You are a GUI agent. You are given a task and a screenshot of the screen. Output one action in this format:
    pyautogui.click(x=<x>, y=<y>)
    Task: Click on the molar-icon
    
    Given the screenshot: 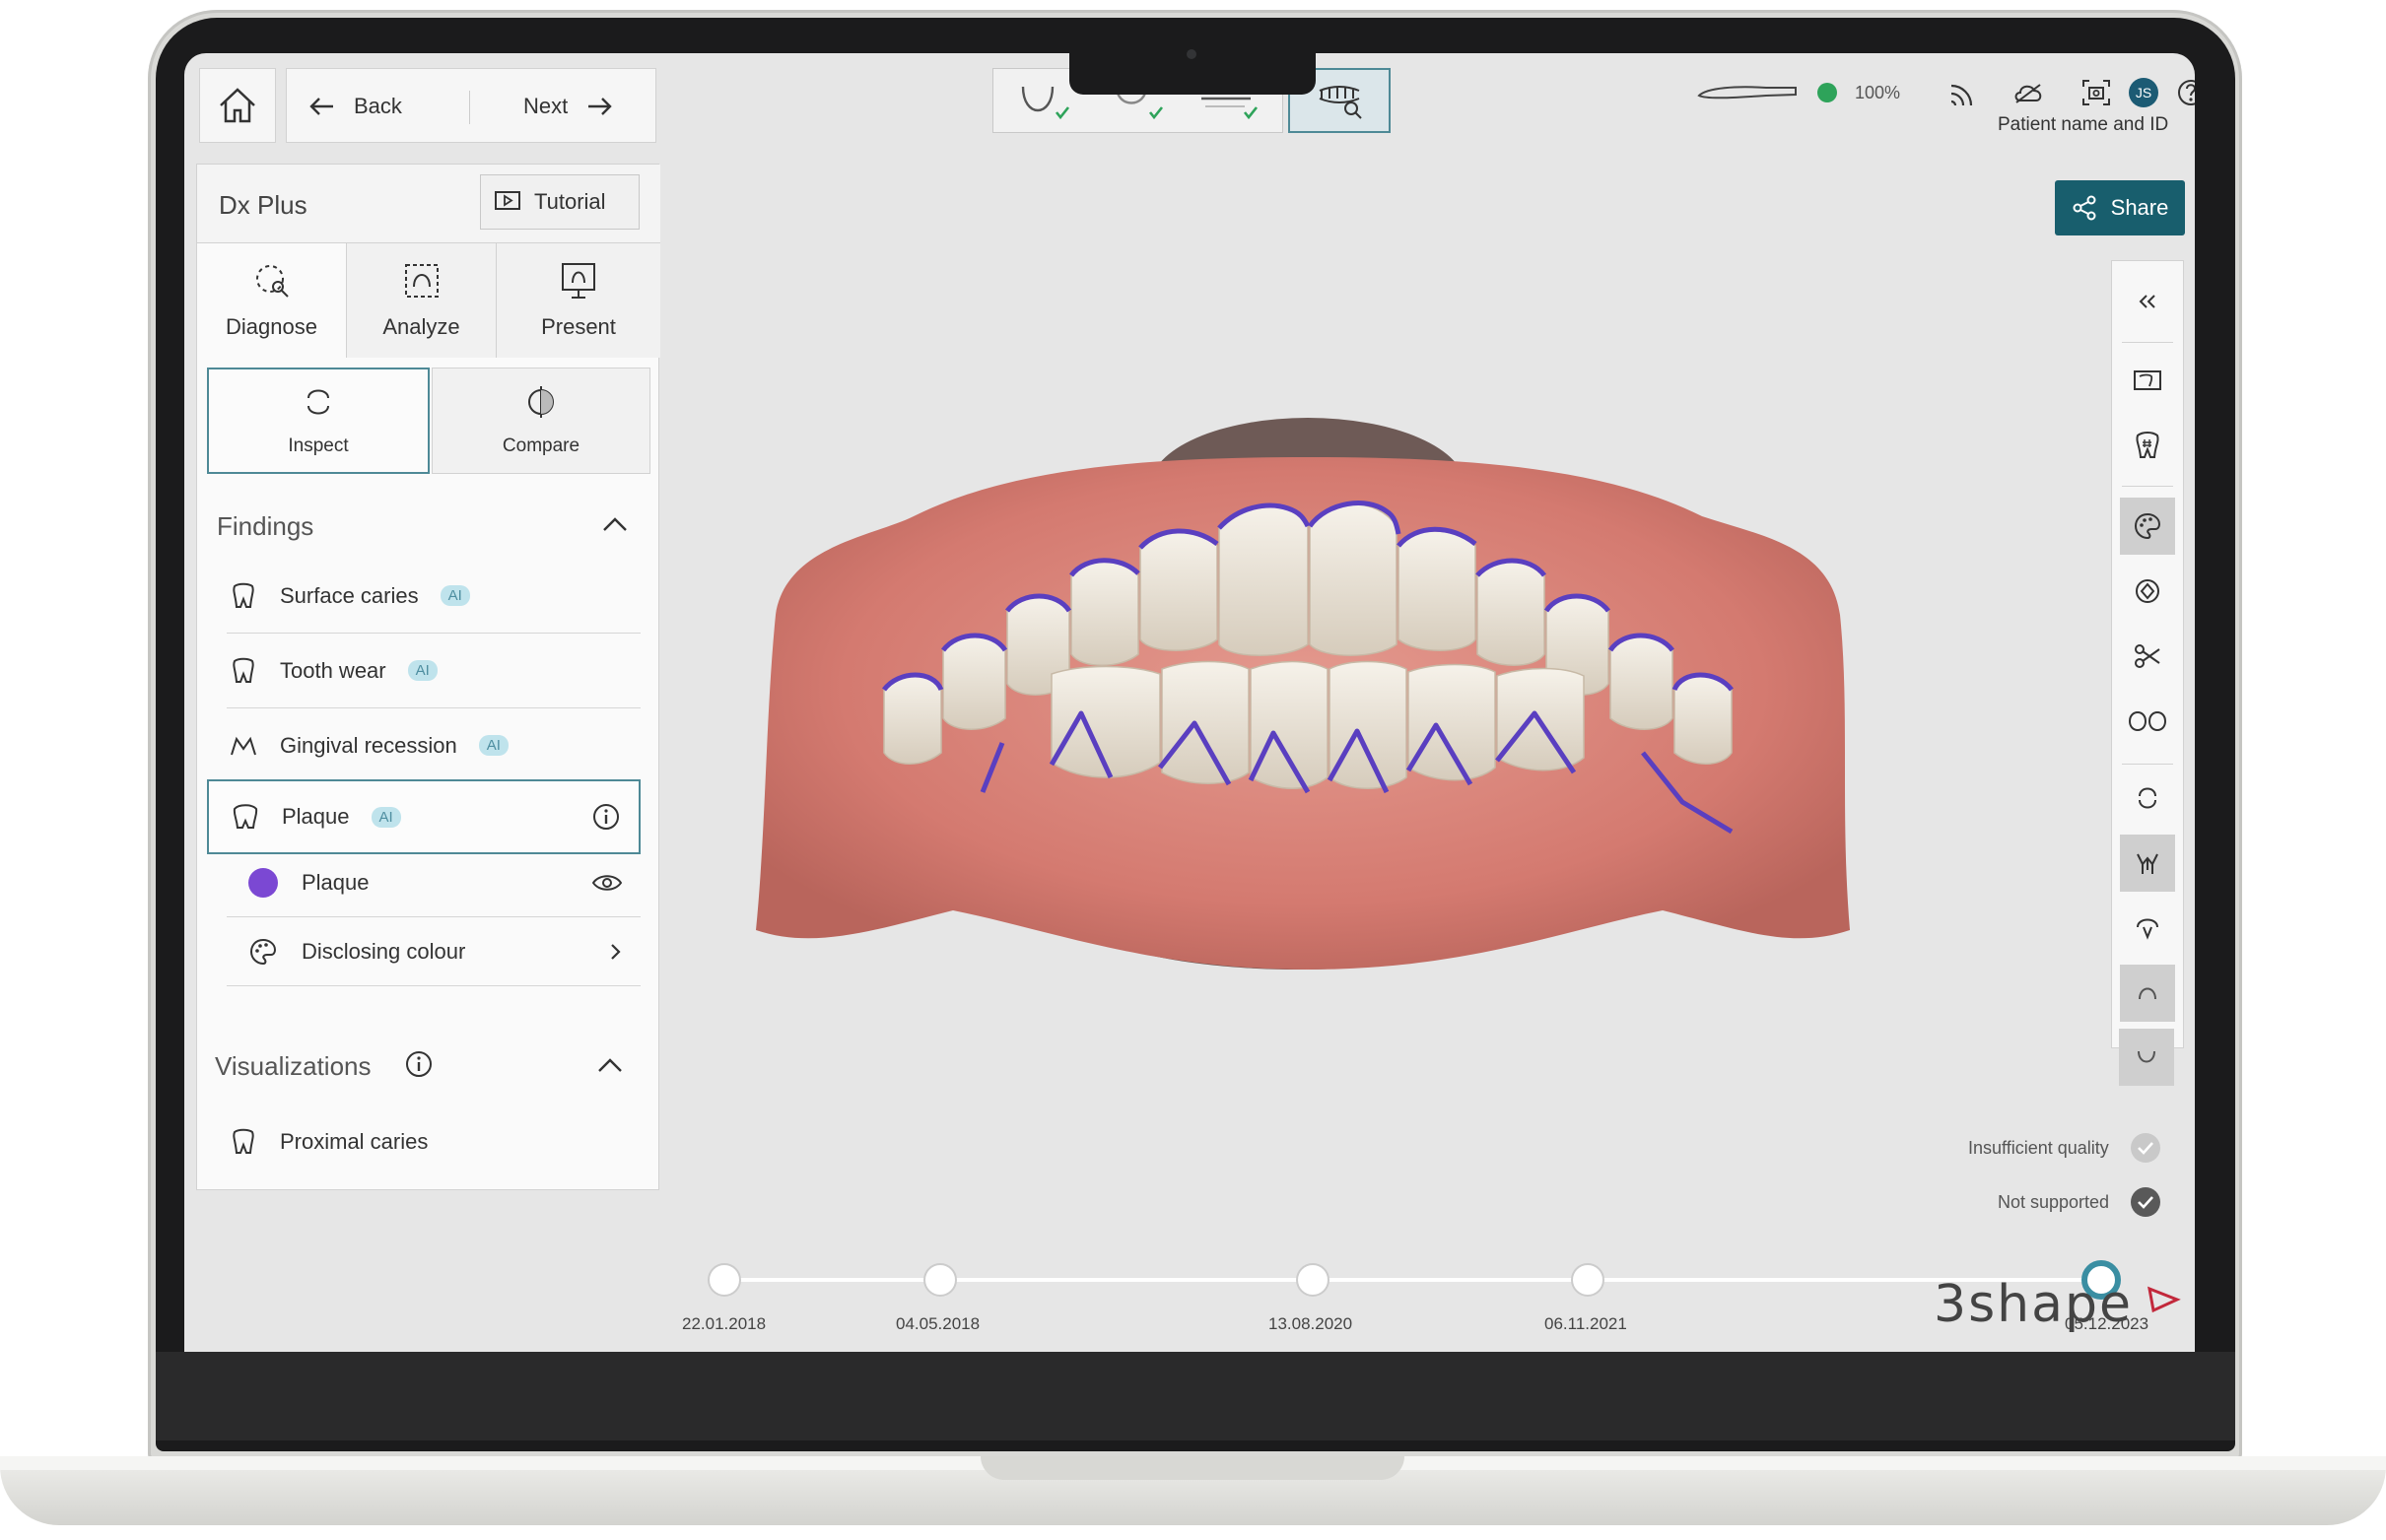 What is the action you would take?
    pyautogui.click(x=246, y=817)
    